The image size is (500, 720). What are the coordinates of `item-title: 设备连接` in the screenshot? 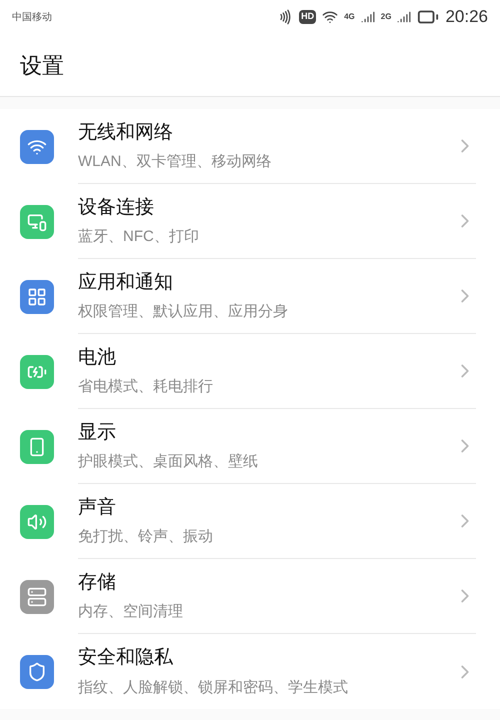 It's located at (116, 208).